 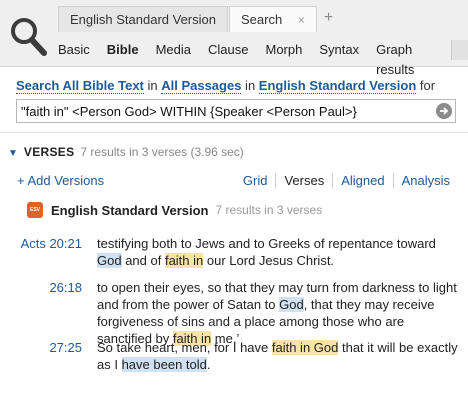 I want to click on view-grid: Grid, so click(x=255, y=180).